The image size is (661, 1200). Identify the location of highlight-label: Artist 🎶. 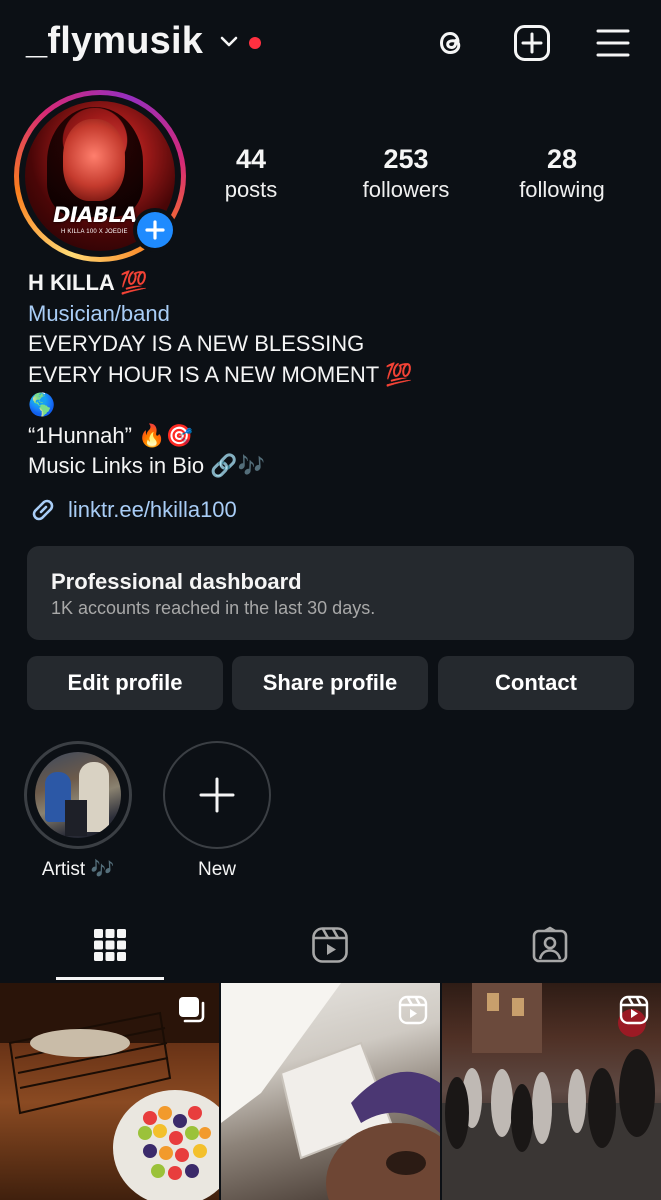
(78, 869).